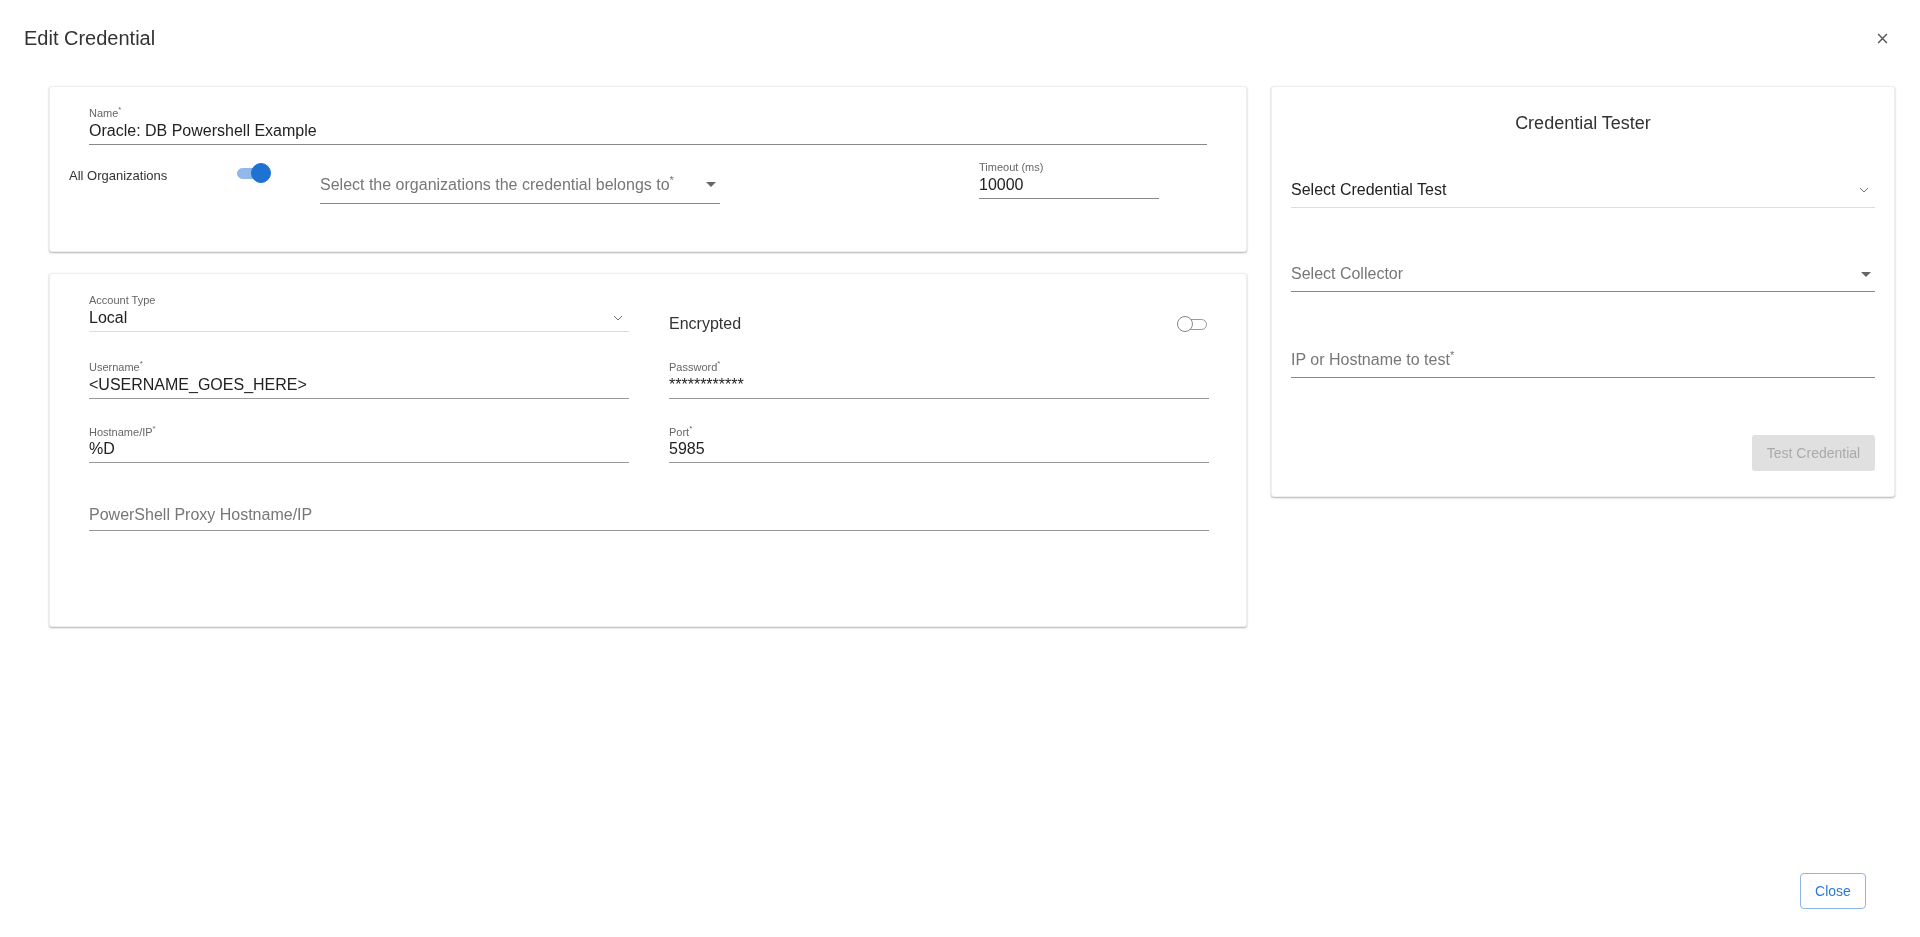 The height and width of the screenshot is (937, 1920). Describe the element at coordinates (198, 384) in the screenshot. I see `field-value: <USERNAME_GOES_HERE>` at that location.